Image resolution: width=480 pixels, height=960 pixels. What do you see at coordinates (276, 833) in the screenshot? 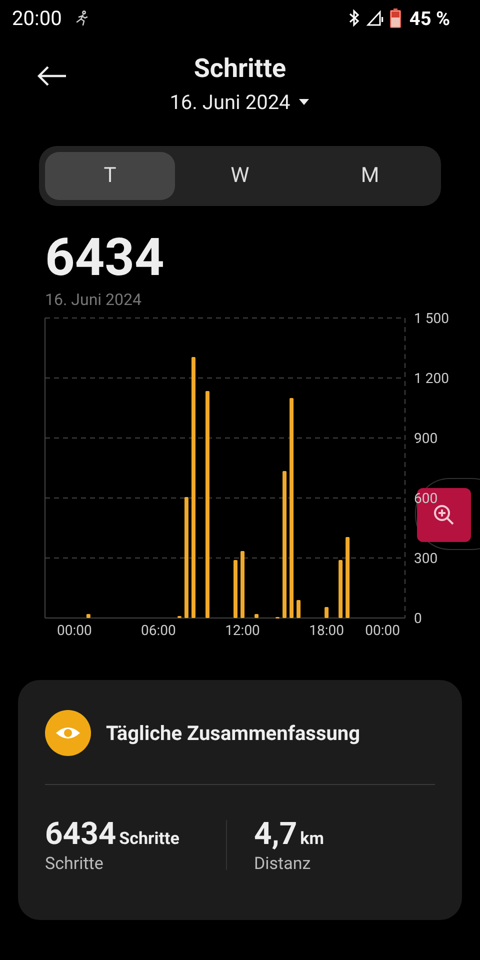
I see `stat-value: 4,7` at bounding box center [276, 833].